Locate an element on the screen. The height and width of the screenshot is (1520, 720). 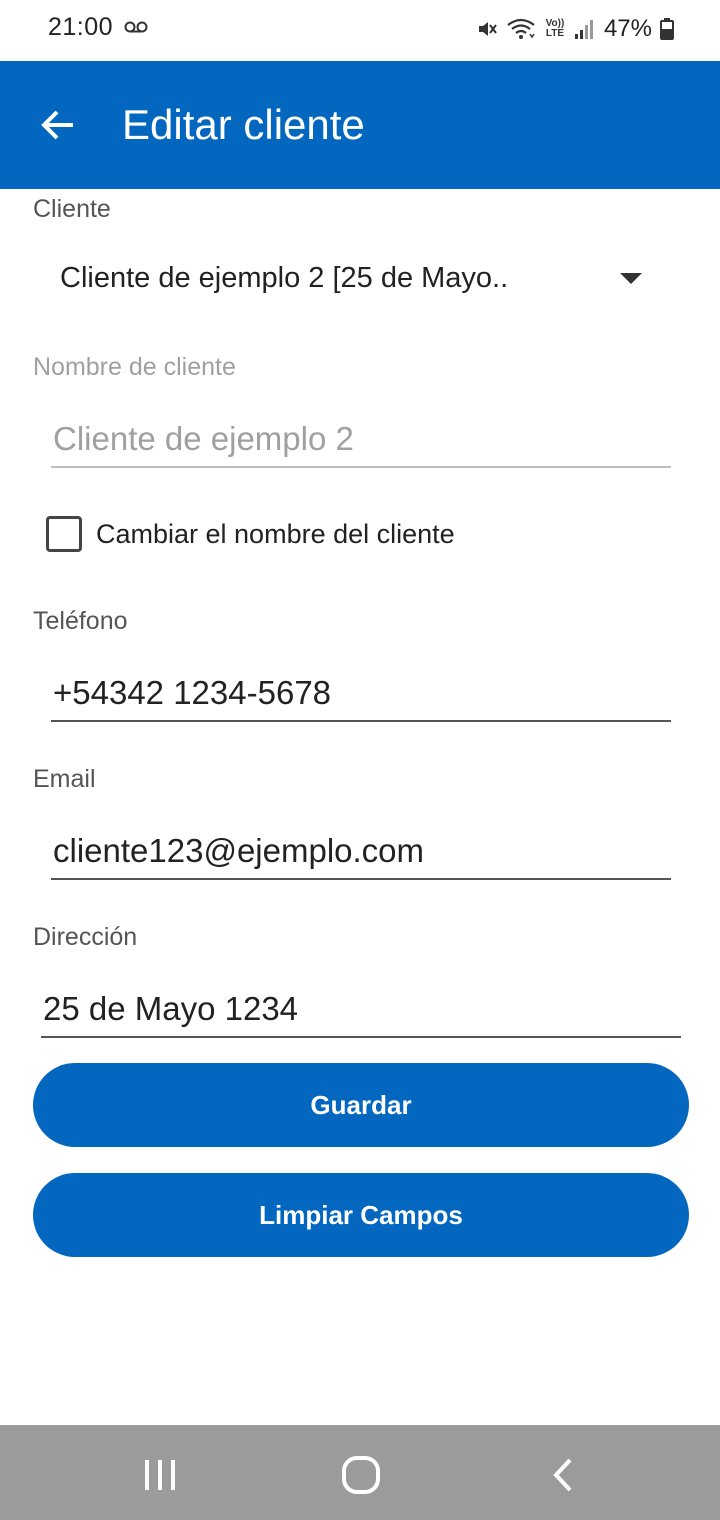
telefono-field is located at coordinates (361, 694).